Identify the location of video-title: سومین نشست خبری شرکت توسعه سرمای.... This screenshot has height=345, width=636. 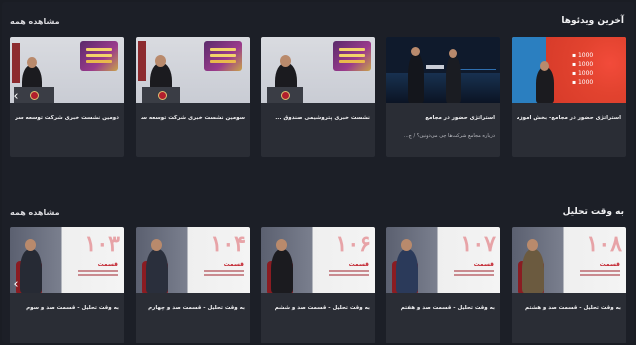
(193, 118).